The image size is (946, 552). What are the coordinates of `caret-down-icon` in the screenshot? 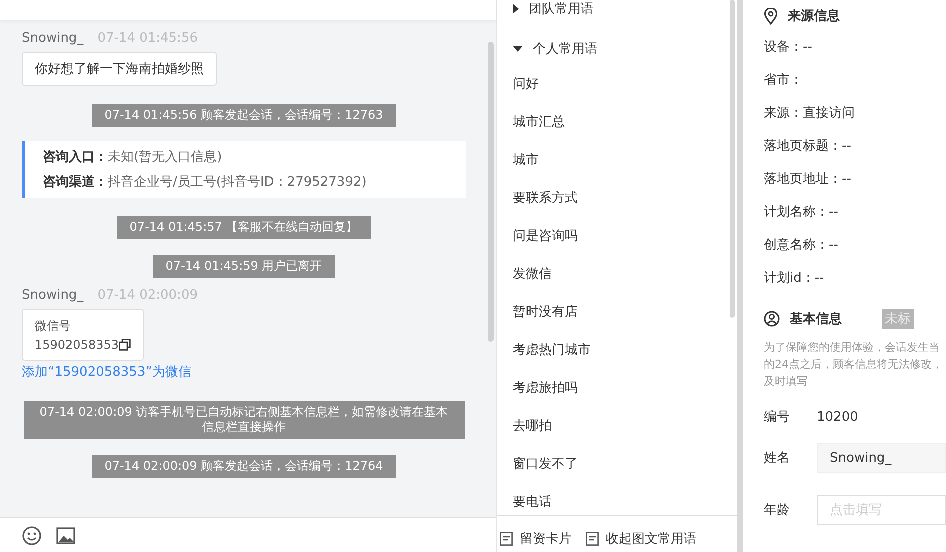 It's located at (518, 49).